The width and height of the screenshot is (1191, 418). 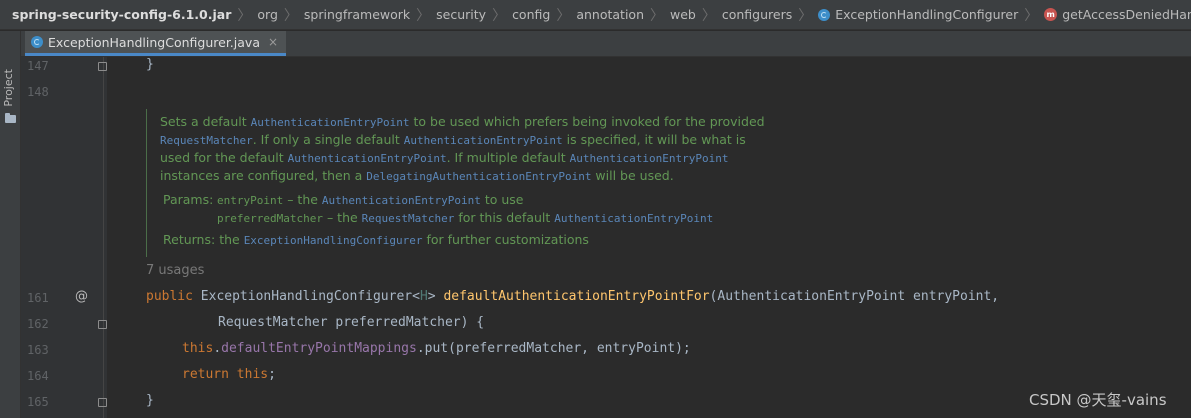 I want to click on breadcrumb-security: security, so click(x=461, y=15).